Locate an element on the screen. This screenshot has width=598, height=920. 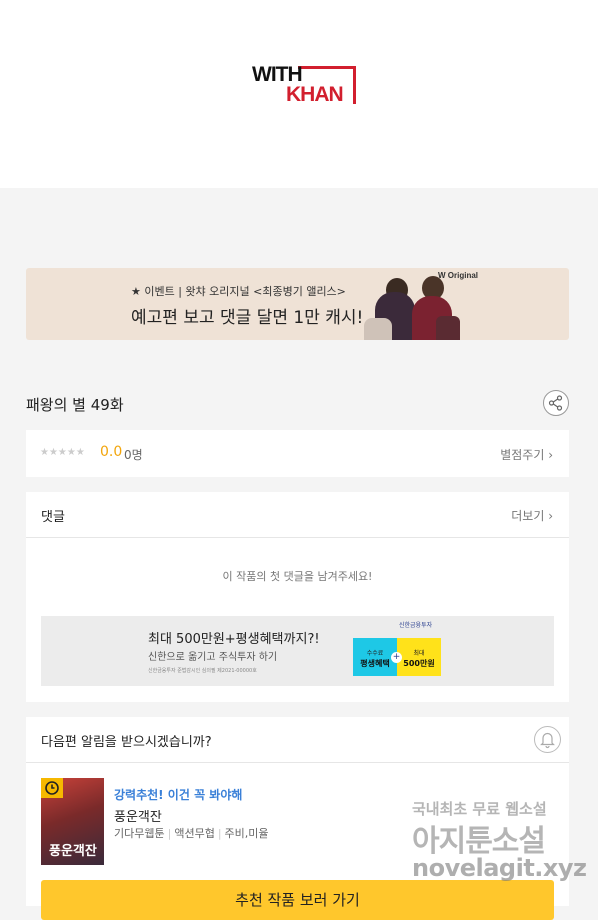
thumbnail-title: 풍운객잔 is located at coordinates (73, 851).